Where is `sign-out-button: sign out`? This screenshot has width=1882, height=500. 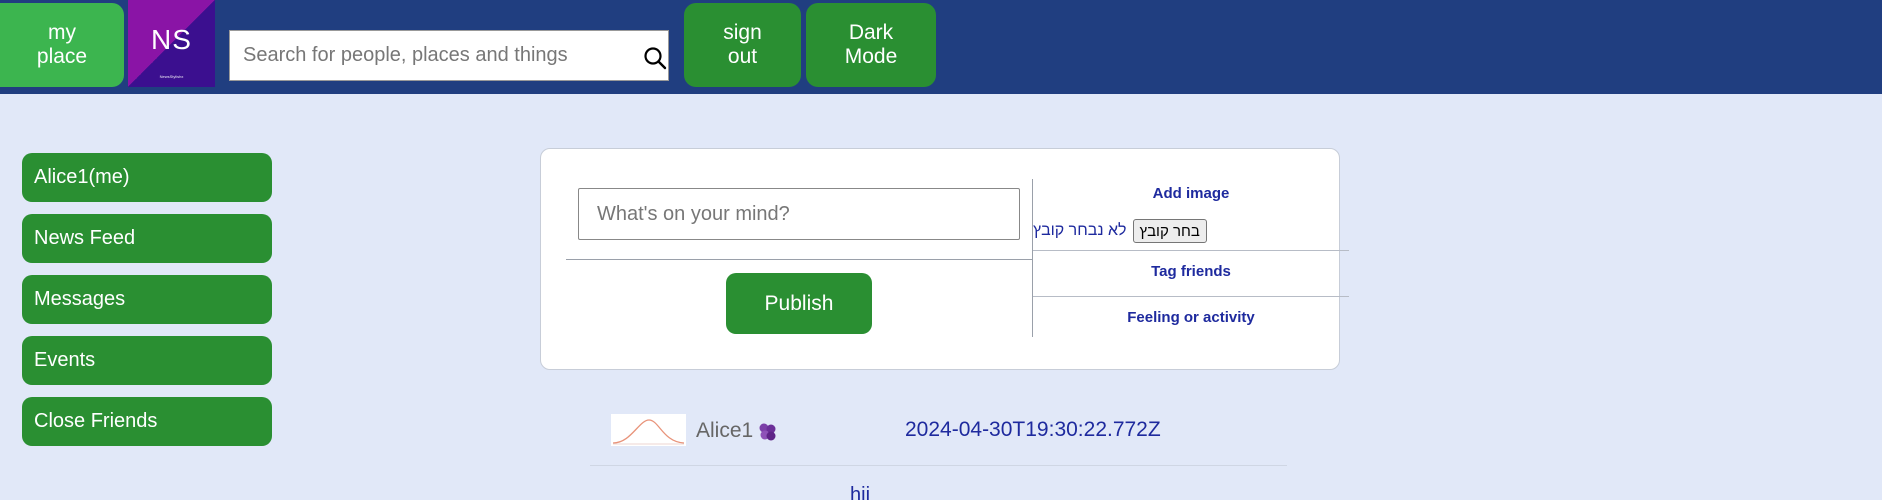 sign-out-button: sign out is located at coordinates (742, 45).